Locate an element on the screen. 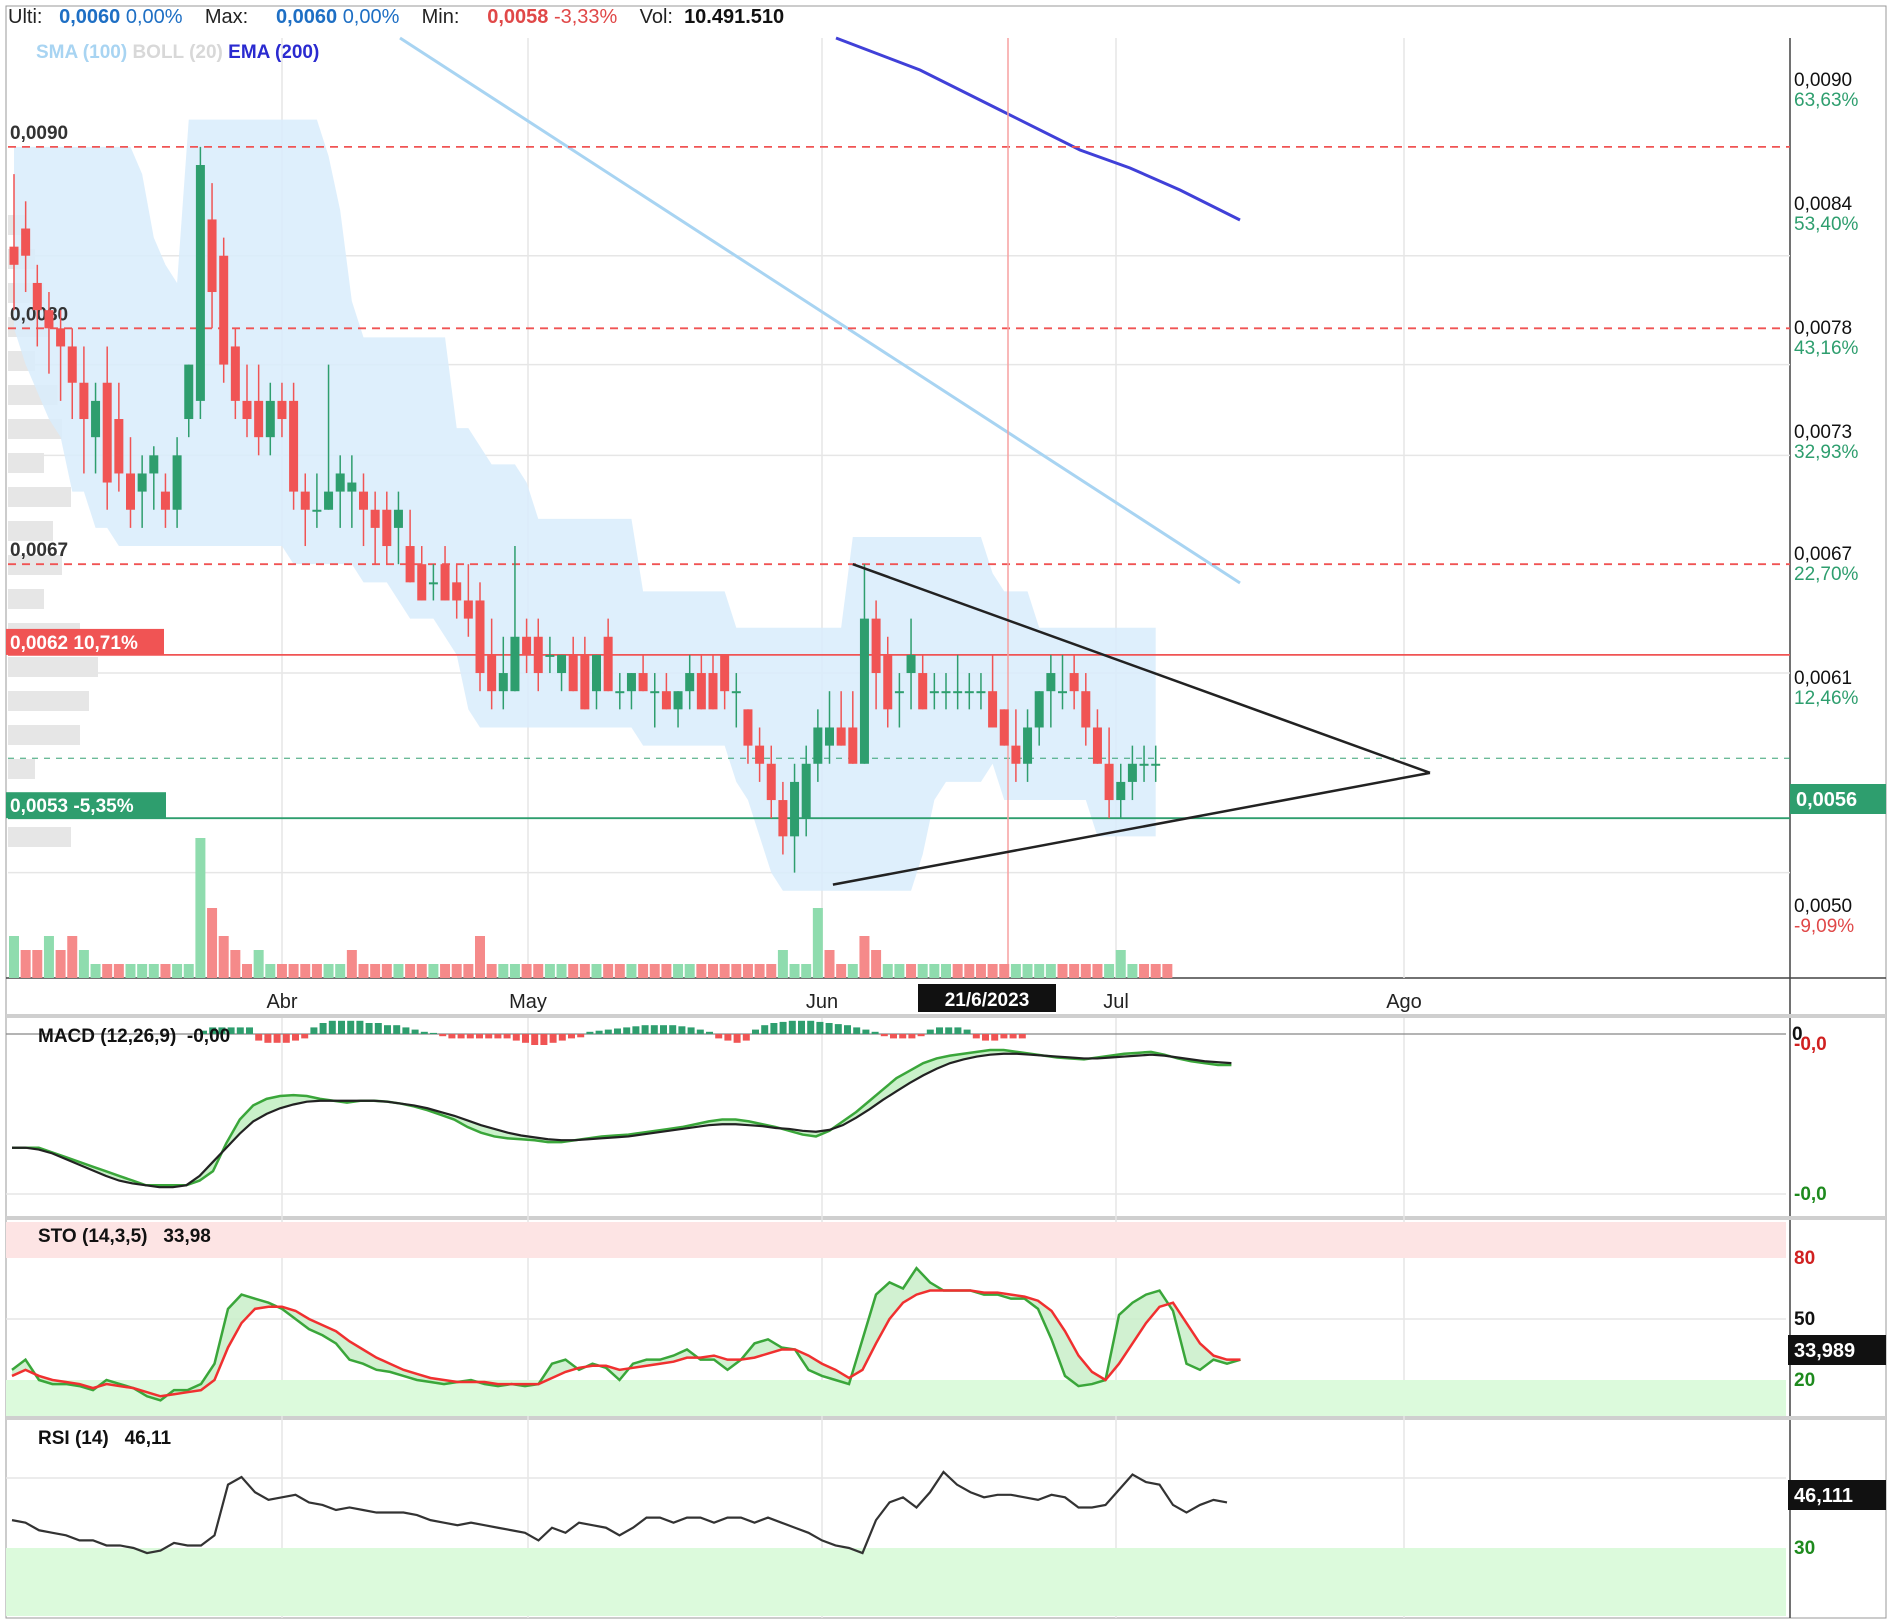 Image resolution: width=1890 pixels, height=1622 pixels. x-tick-label: Ago is located at coordinates (1404, 1002).